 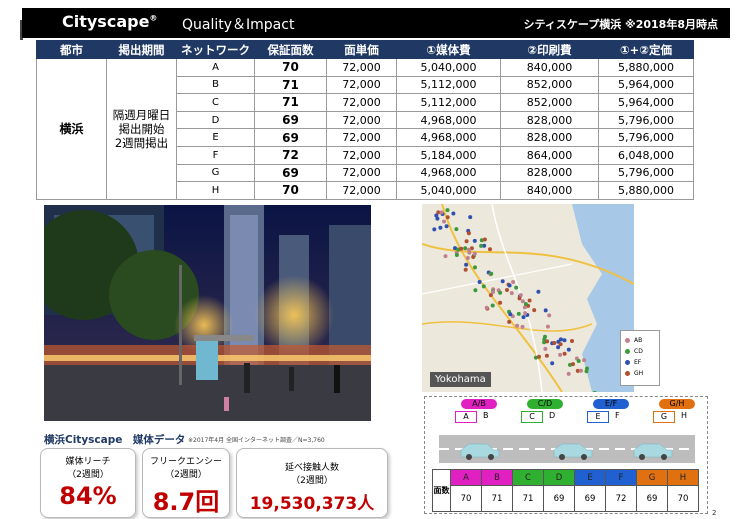 I want to click on network-cell: D, so click(x=215, y=120).